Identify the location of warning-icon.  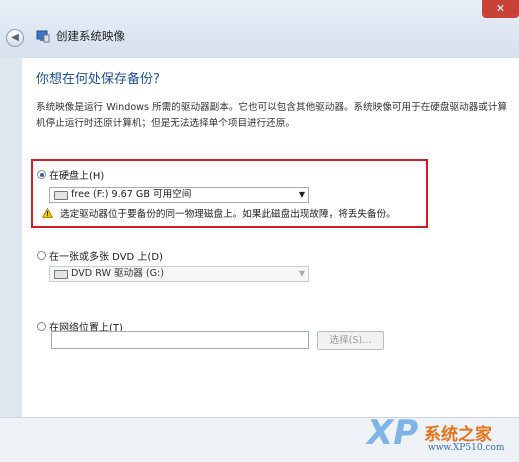
(47, 213).